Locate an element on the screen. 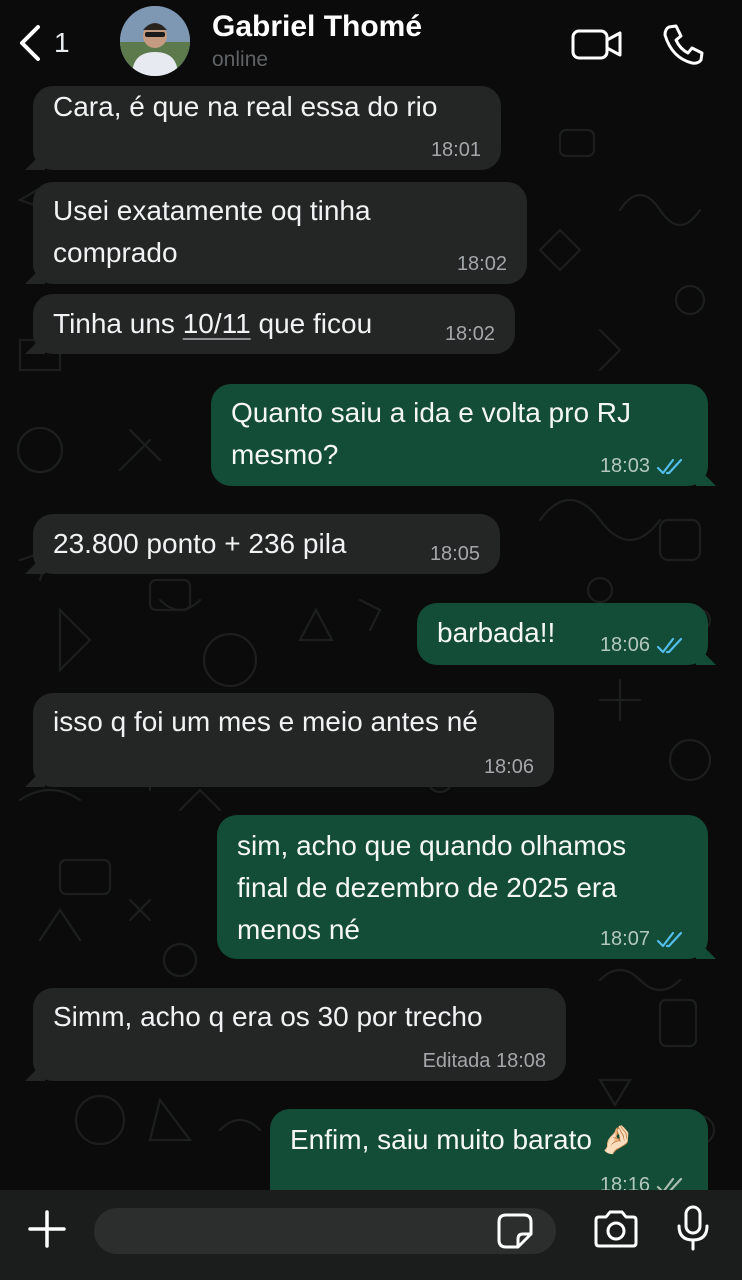  message-text-part: Tinha uns is located at coordinates (118, 323).